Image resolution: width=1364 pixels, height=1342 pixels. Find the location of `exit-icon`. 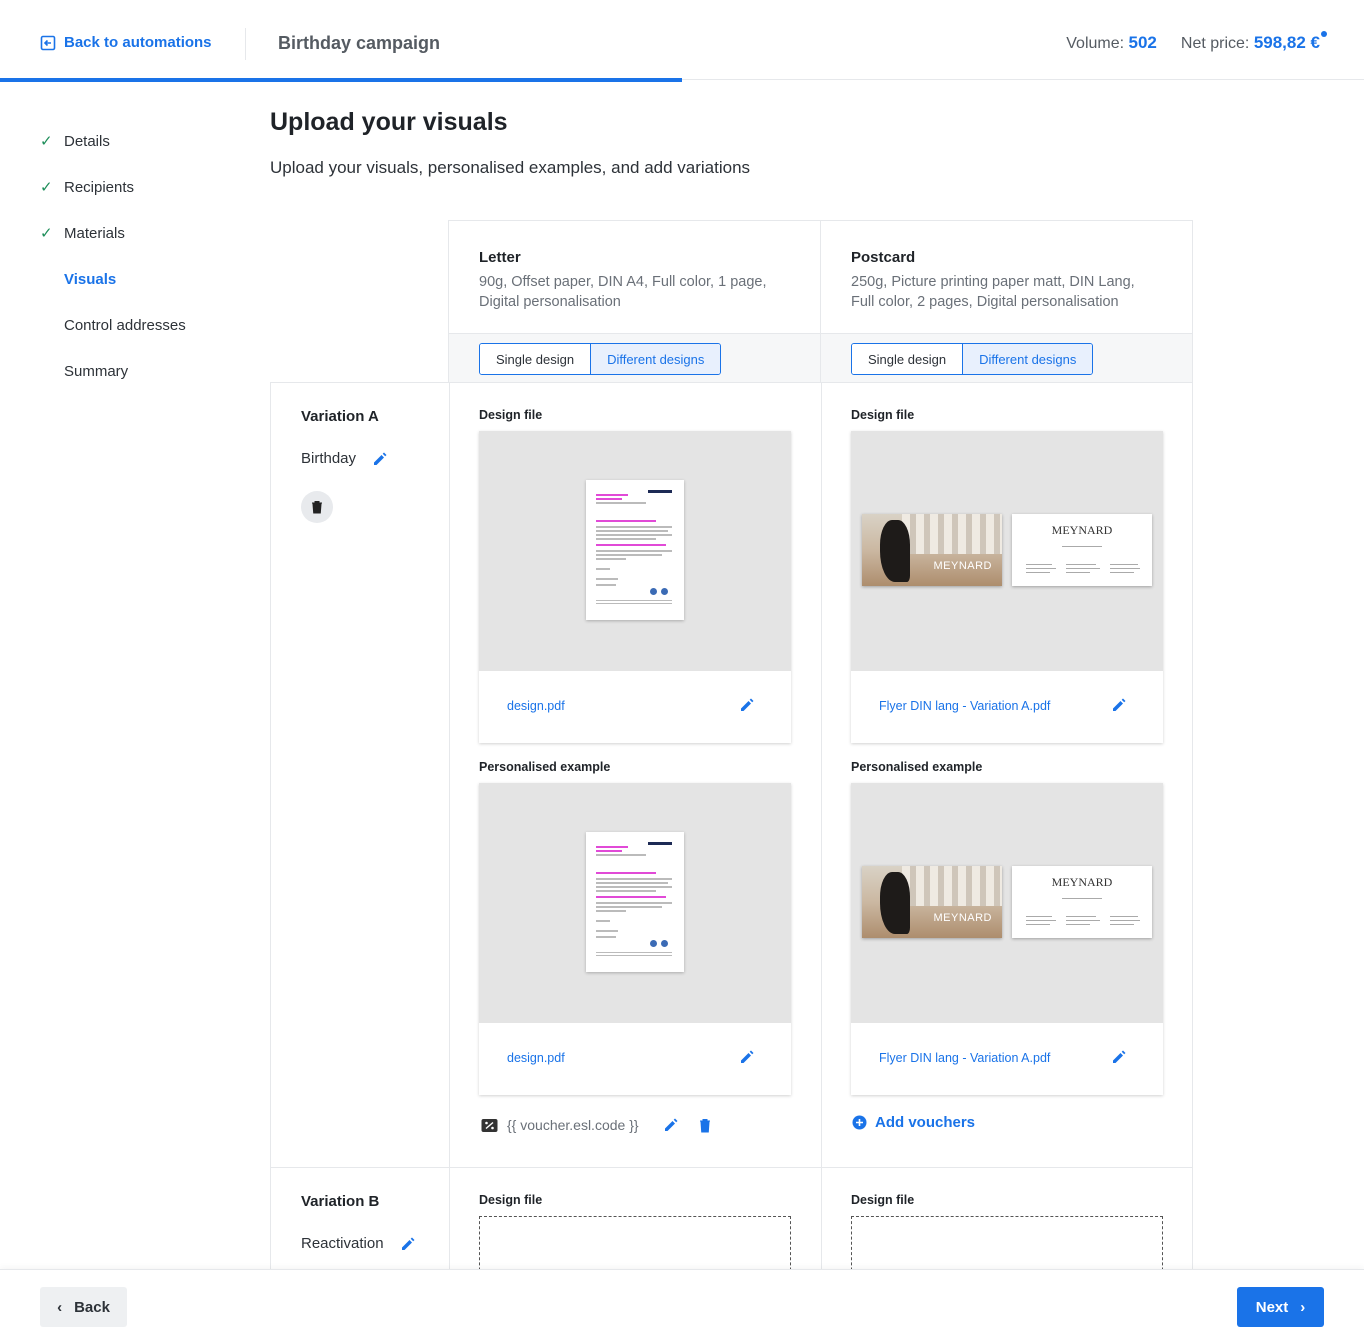

exit-icon is located at coordinates (48, 42).